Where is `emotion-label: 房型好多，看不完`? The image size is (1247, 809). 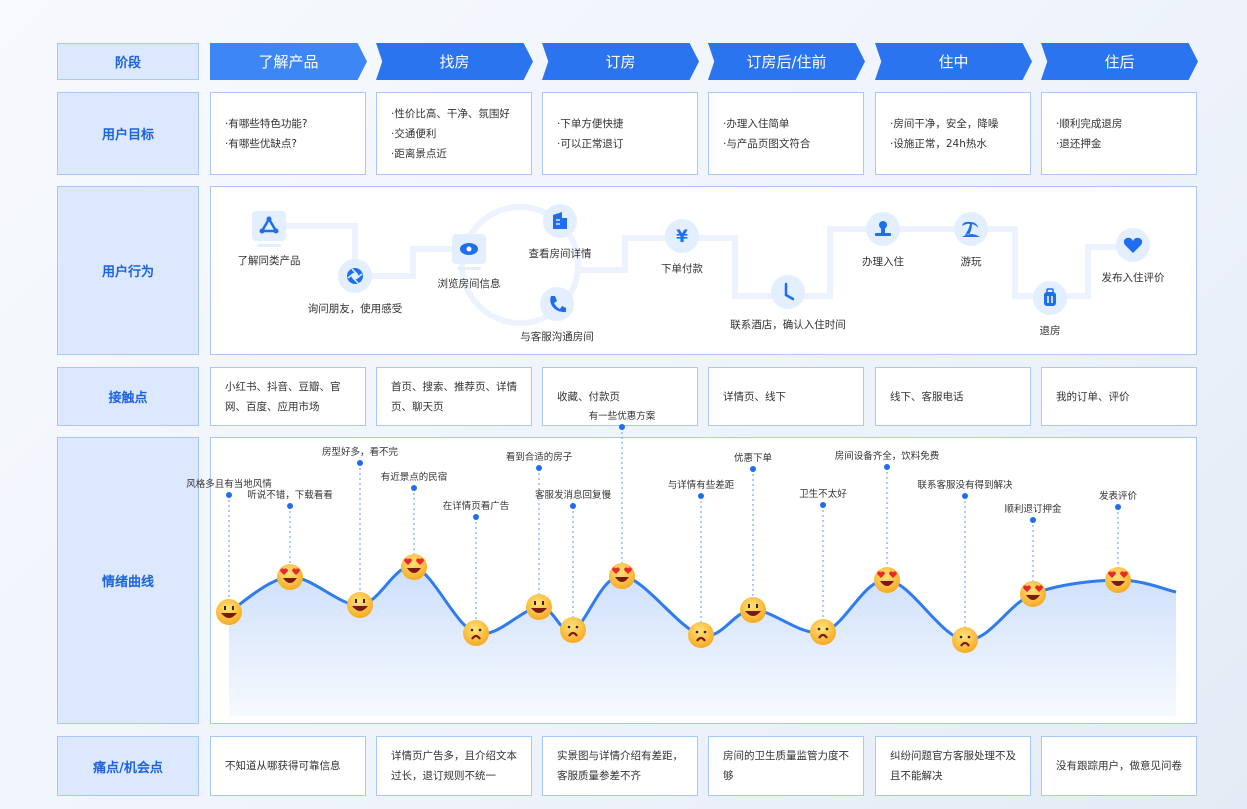 emotion-label: 房型好多，看不完 is located at coordinates (360, 452).